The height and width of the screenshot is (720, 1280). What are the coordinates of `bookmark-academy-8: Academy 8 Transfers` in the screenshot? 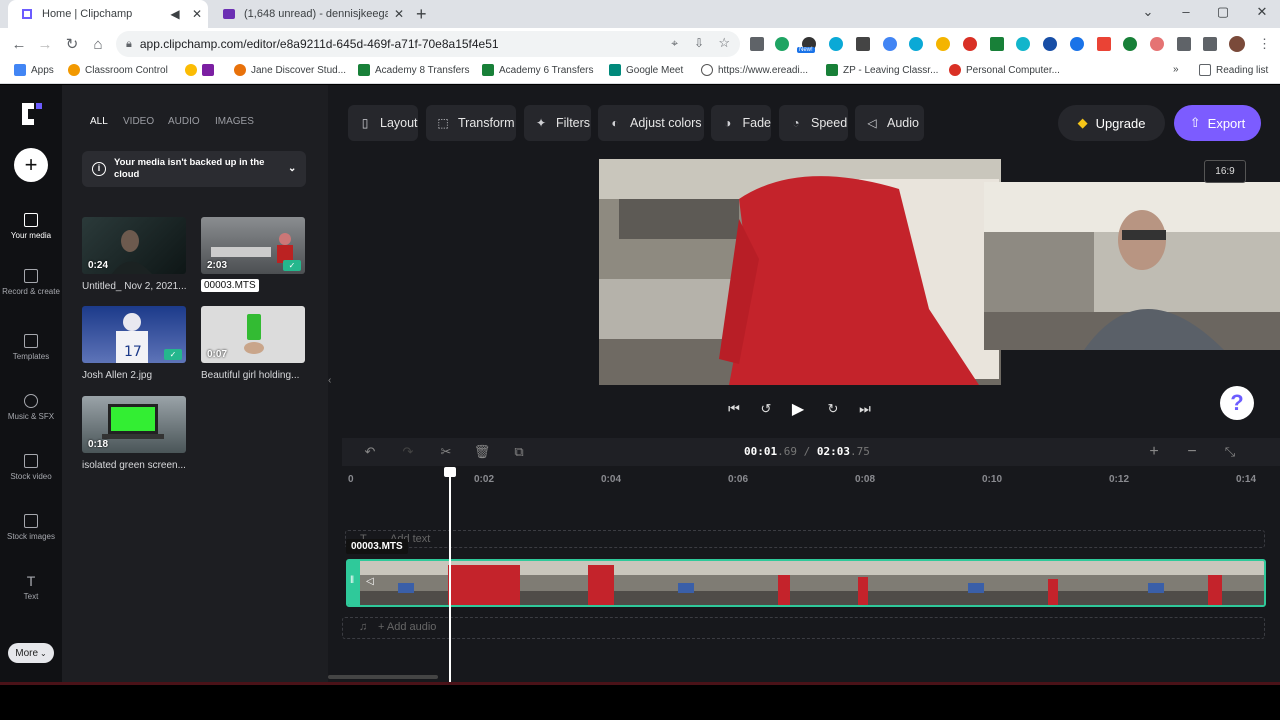 It's located at (413, 70).